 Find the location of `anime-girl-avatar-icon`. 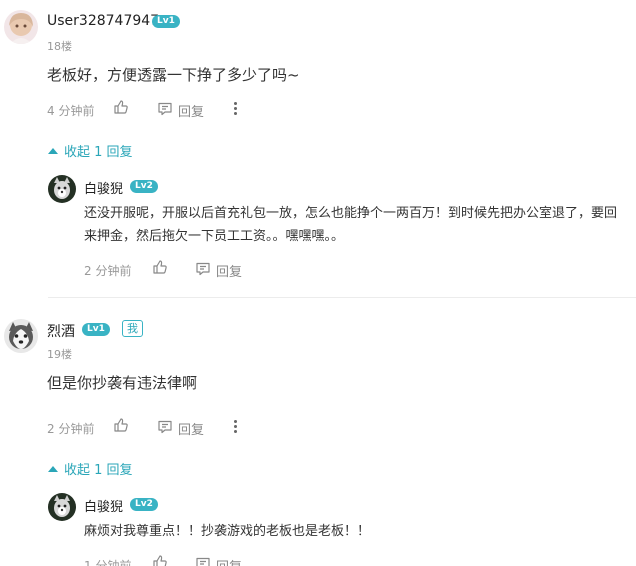

anime-girl-avatar-icon is located at coordinates (21, 27).